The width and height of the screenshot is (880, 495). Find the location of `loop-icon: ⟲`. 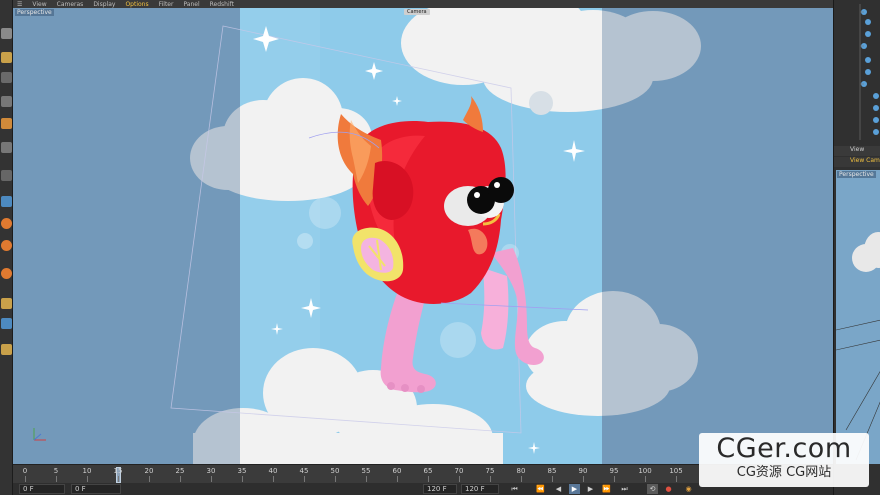

loop-icon: ⟲ is located at coordinates (652, 489).